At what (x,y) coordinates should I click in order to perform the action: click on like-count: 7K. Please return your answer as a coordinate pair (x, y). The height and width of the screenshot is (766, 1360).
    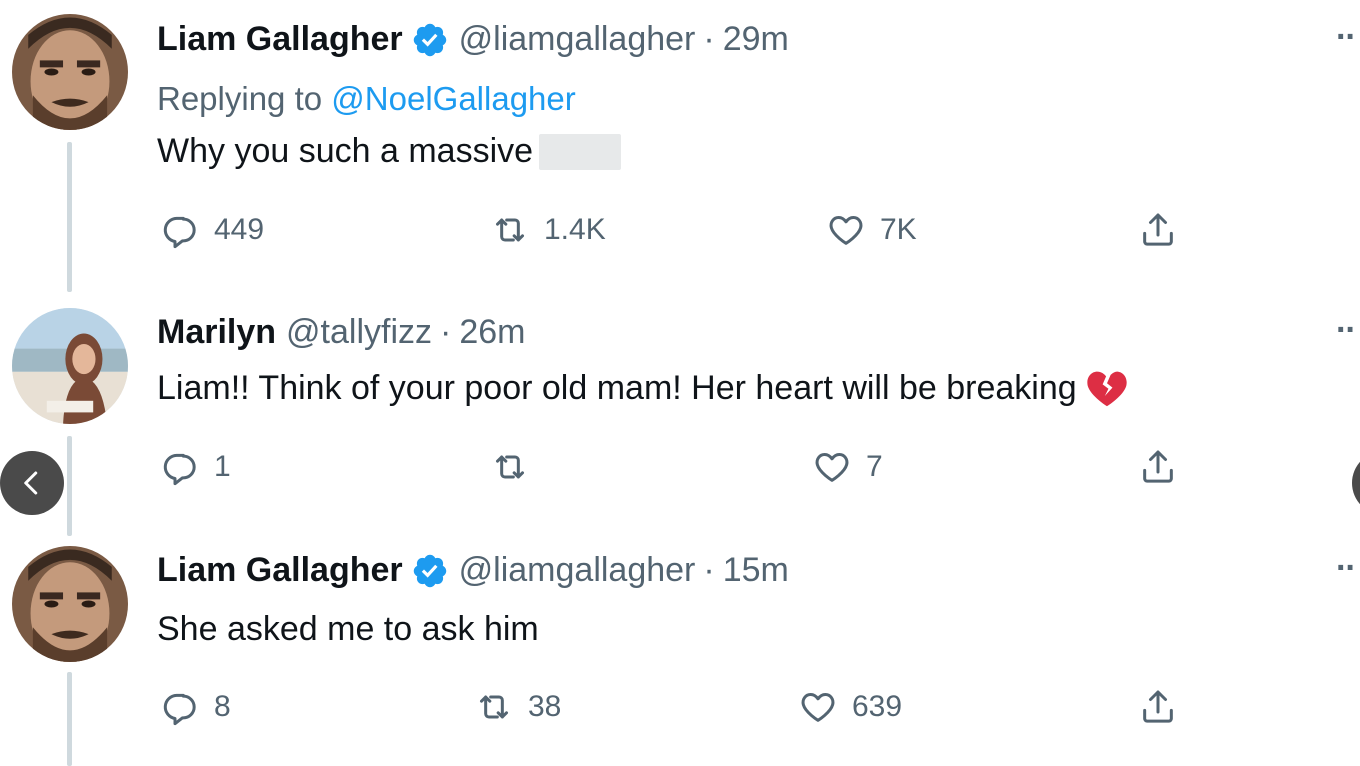
    Looking at the image, I should click on (898, 229).